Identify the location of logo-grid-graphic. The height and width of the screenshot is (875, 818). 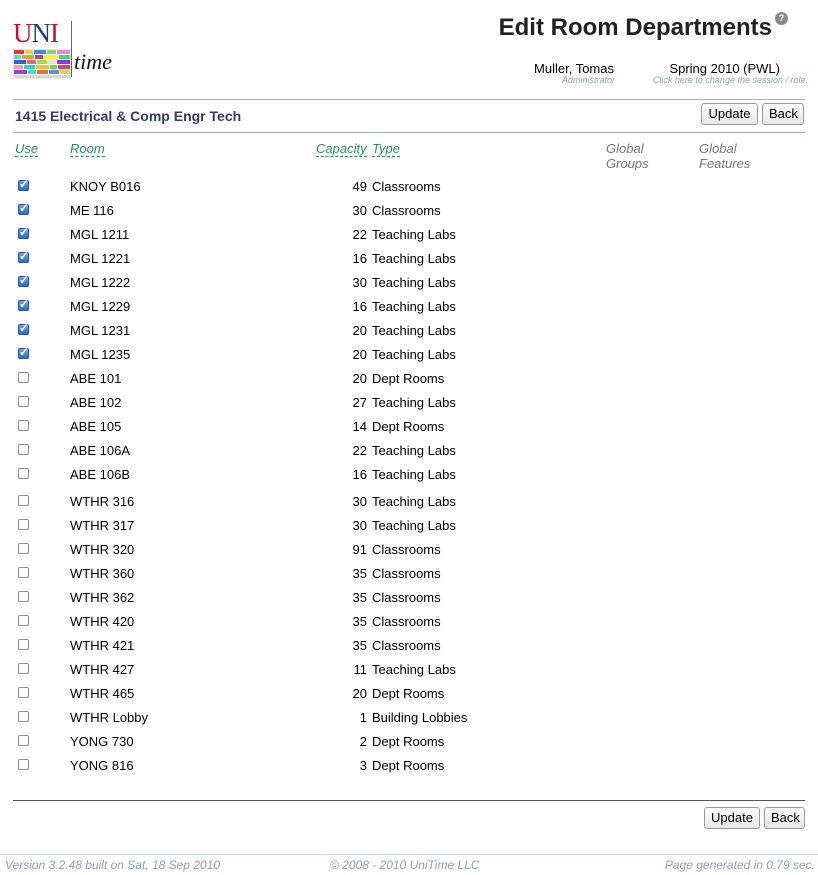
(42, 64).